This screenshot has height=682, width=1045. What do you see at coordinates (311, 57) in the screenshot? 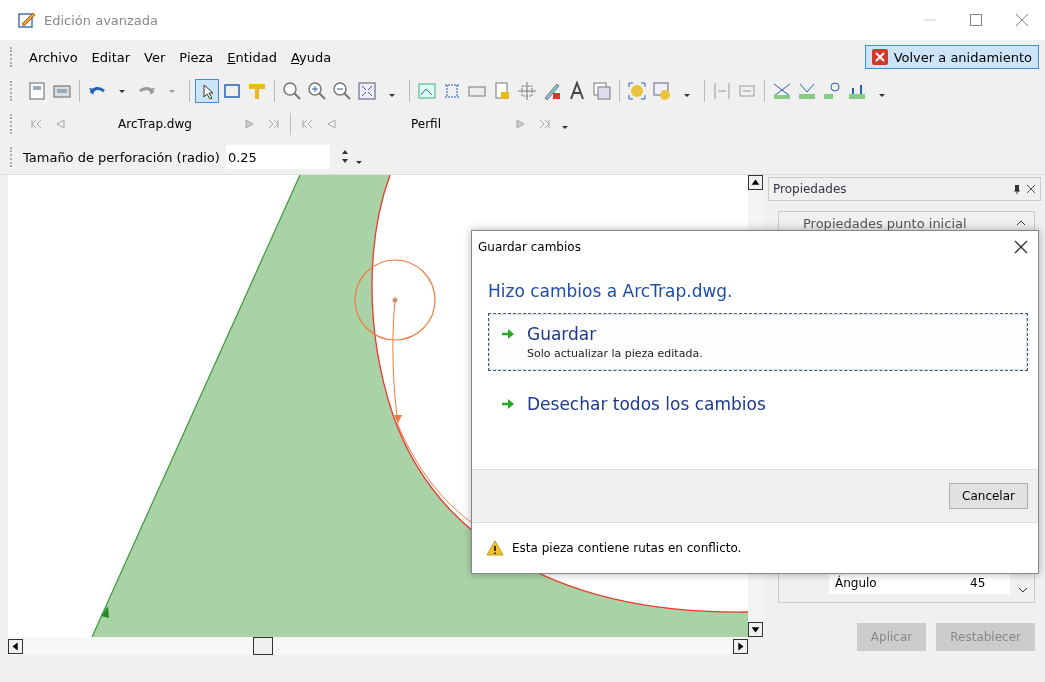
I see `menu-item: Ayuda` at bounding box center [311, 57].